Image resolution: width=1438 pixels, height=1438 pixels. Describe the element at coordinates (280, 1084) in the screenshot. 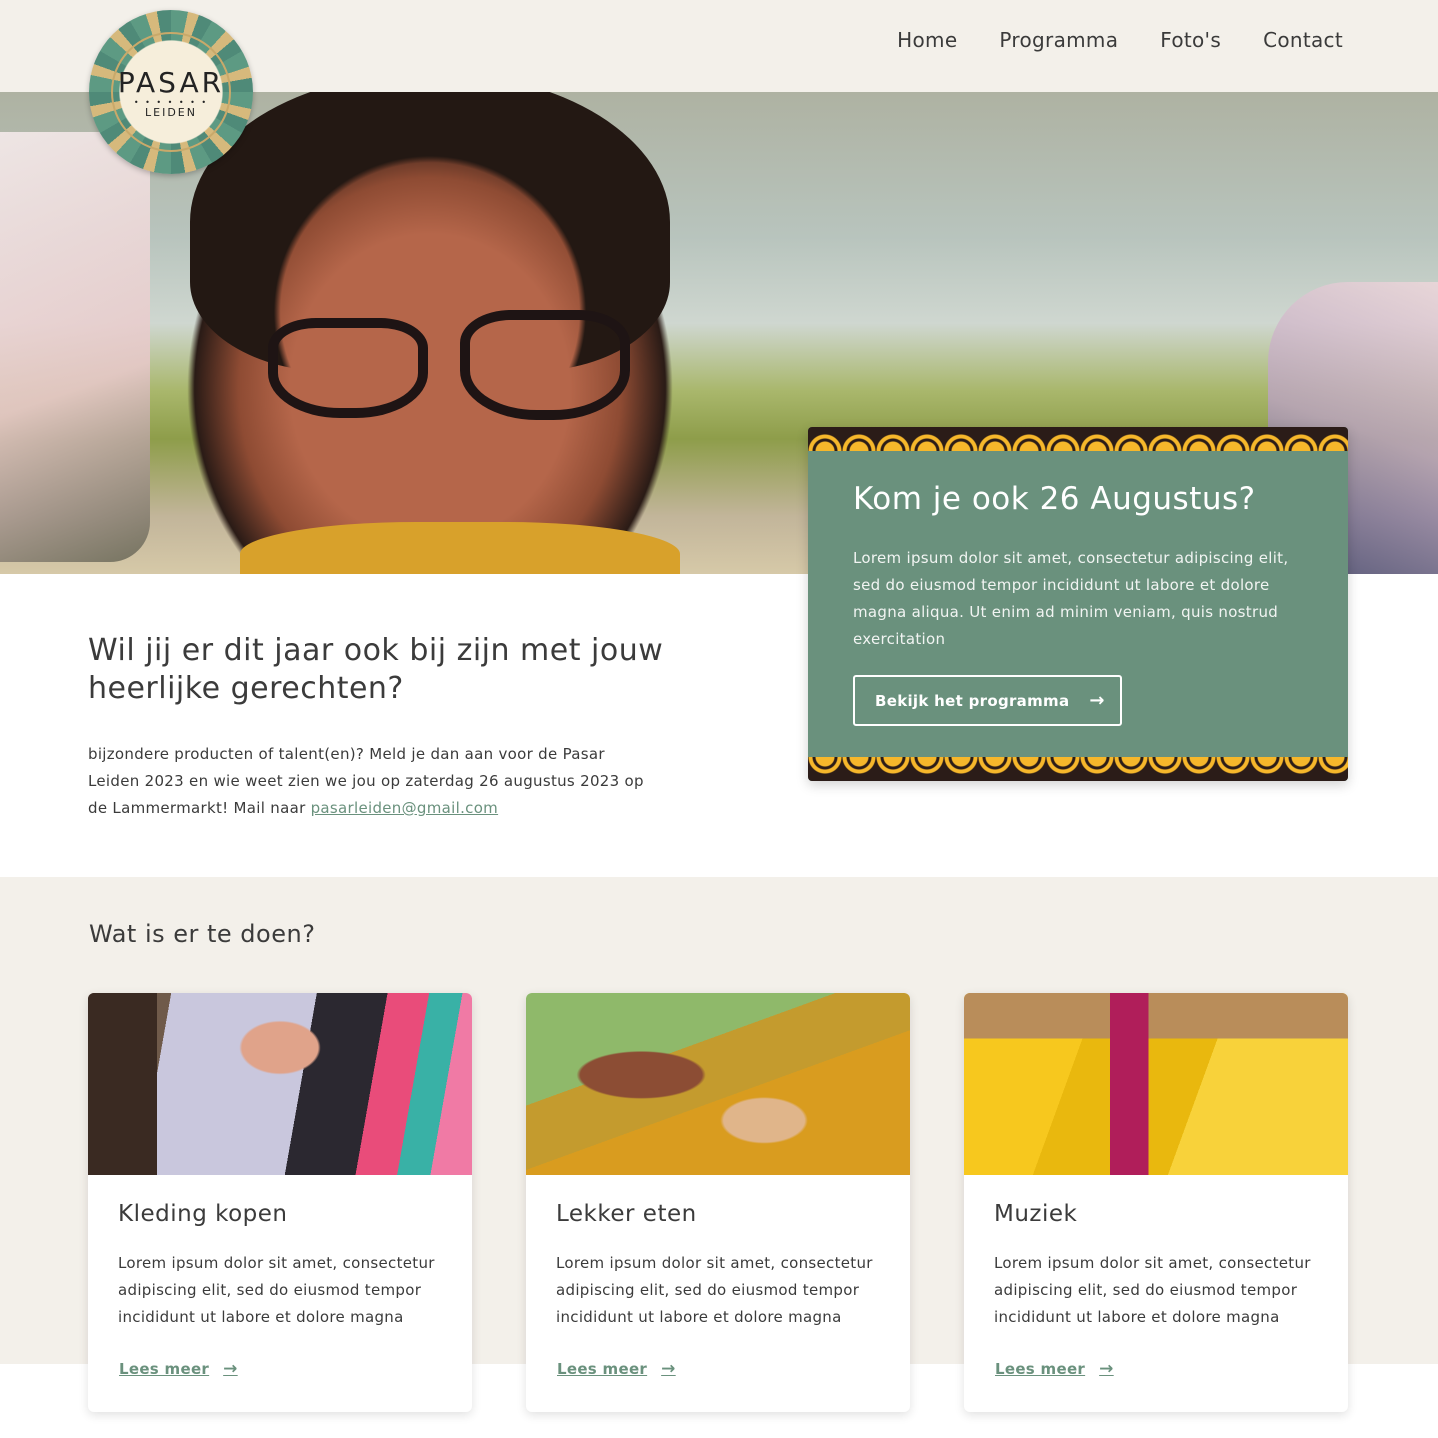

I see `clothing-image` at that location.